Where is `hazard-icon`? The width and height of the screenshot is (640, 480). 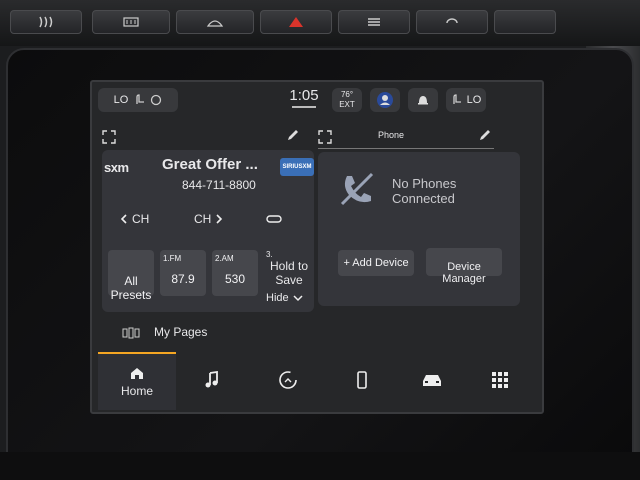 hazard-icon is located at coordinates (296, 22).